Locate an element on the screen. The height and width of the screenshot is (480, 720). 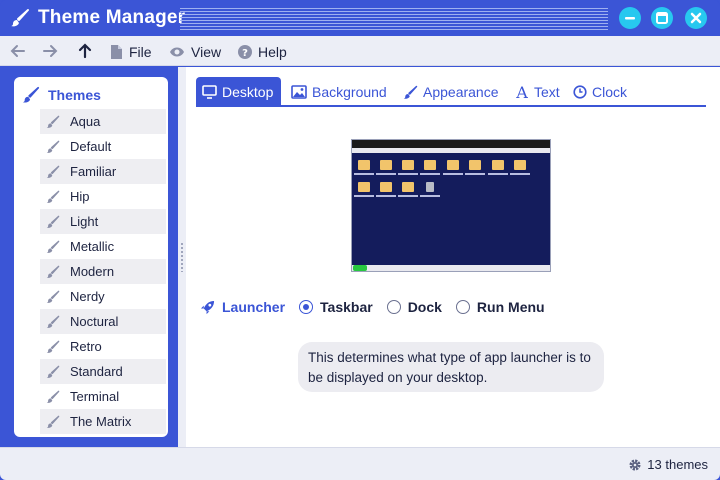
menu-view-label: View is located at coordinates (206, 52).